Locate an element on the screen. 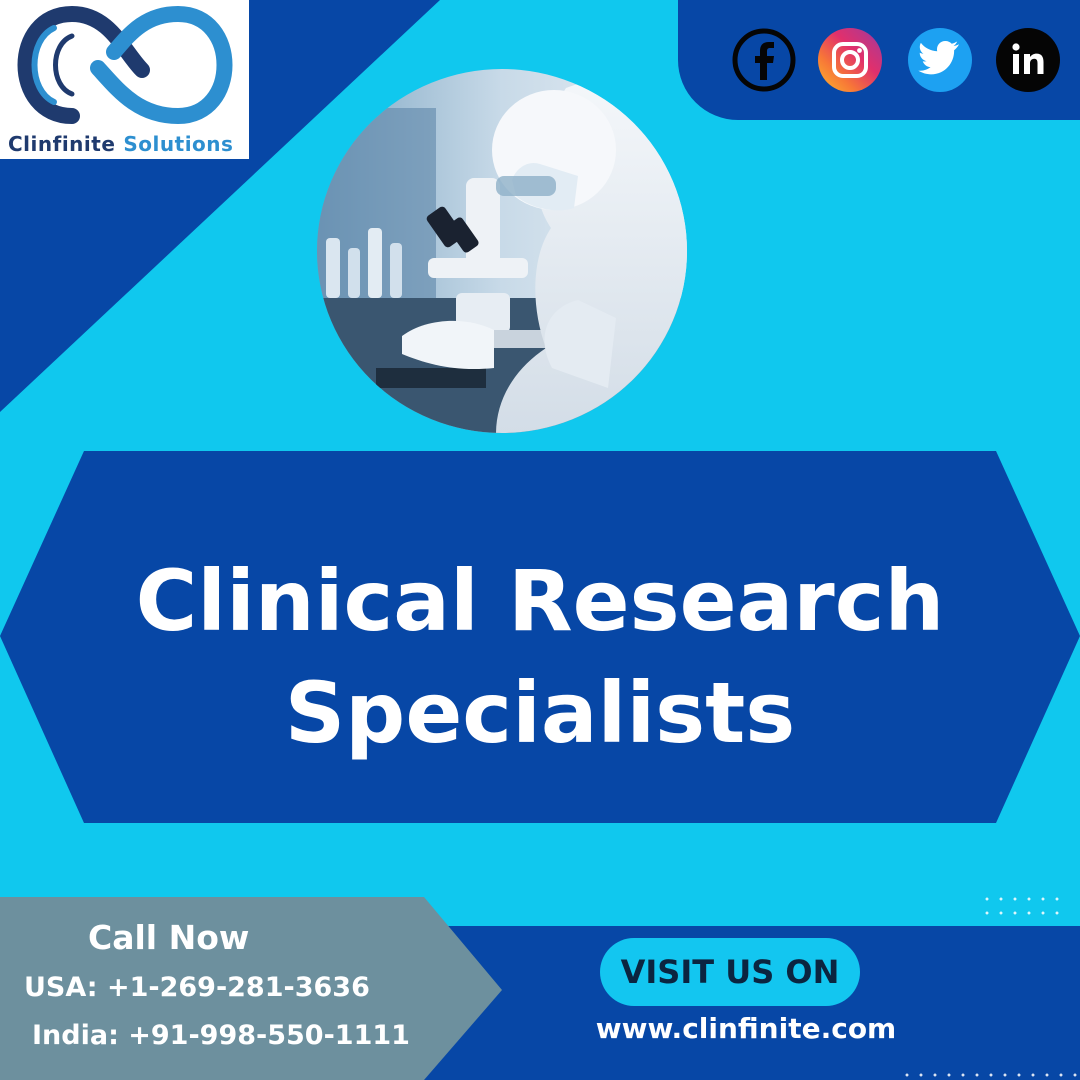 The height and width of the screenshot is (1080, 1080). lab-scientist-photo is located at coordinates (502, 251).